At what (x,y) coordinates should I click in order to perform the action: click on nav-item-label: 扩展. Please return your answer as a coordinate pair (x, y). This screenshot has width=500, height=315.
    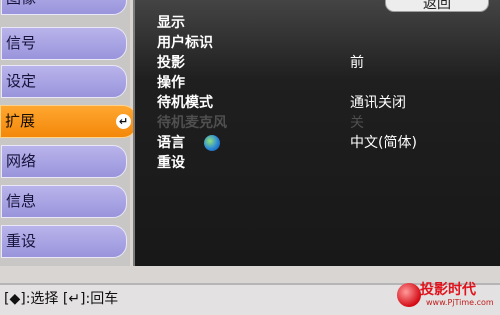
    Looking at the image, I should click on (20, 121).